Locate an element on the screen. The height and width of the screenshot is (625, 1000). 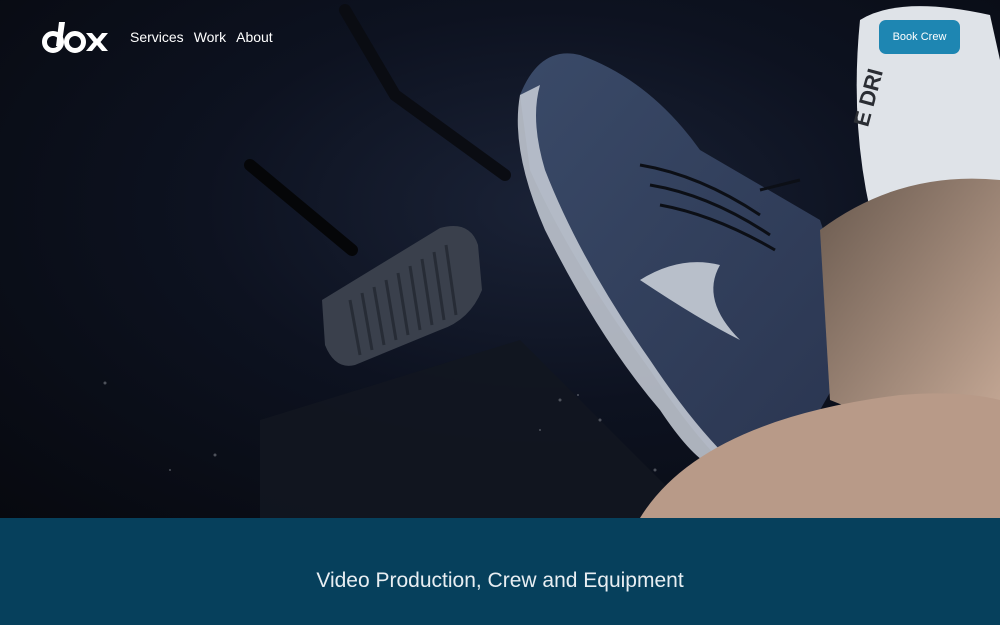
dox-logo-icon is located at coordinates (75, 37).